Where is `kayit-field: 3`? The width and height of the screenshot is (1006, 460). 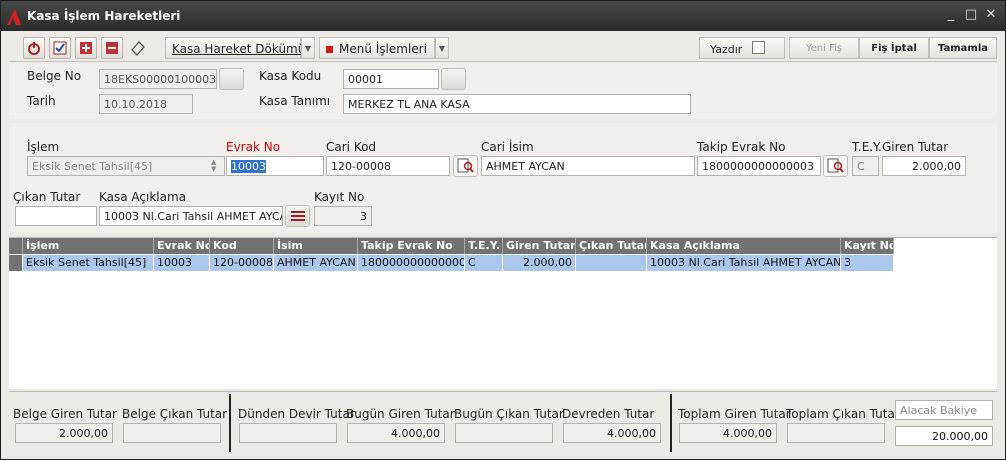 kayit-field: 3 is located at coordinates (343, 216).